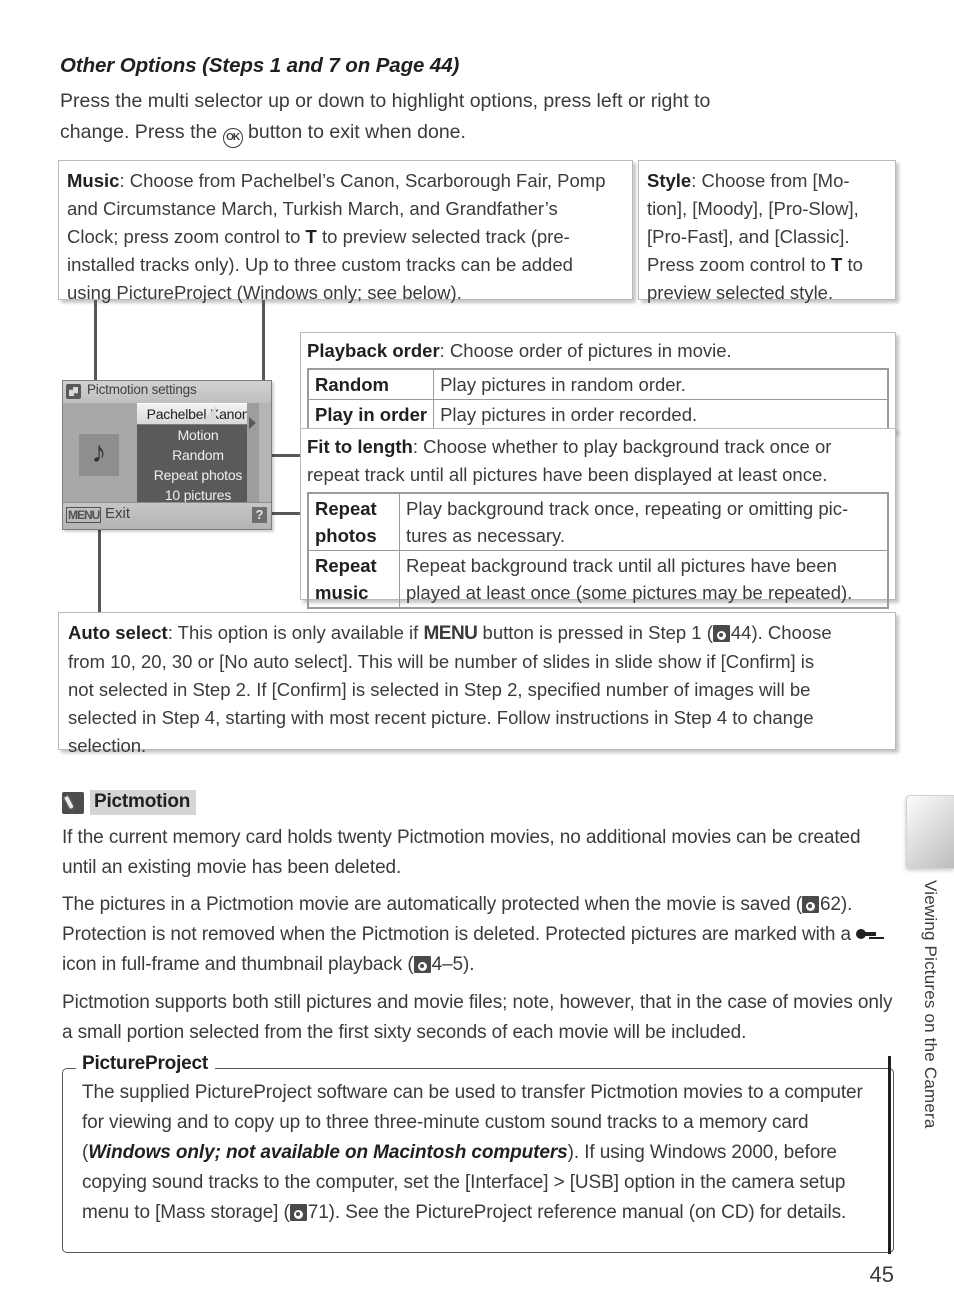  Describe the element at coordinates (748, 236) in the screenshot. I see `style-line-3: [Pro-Fast], and [Classic].` at that location.